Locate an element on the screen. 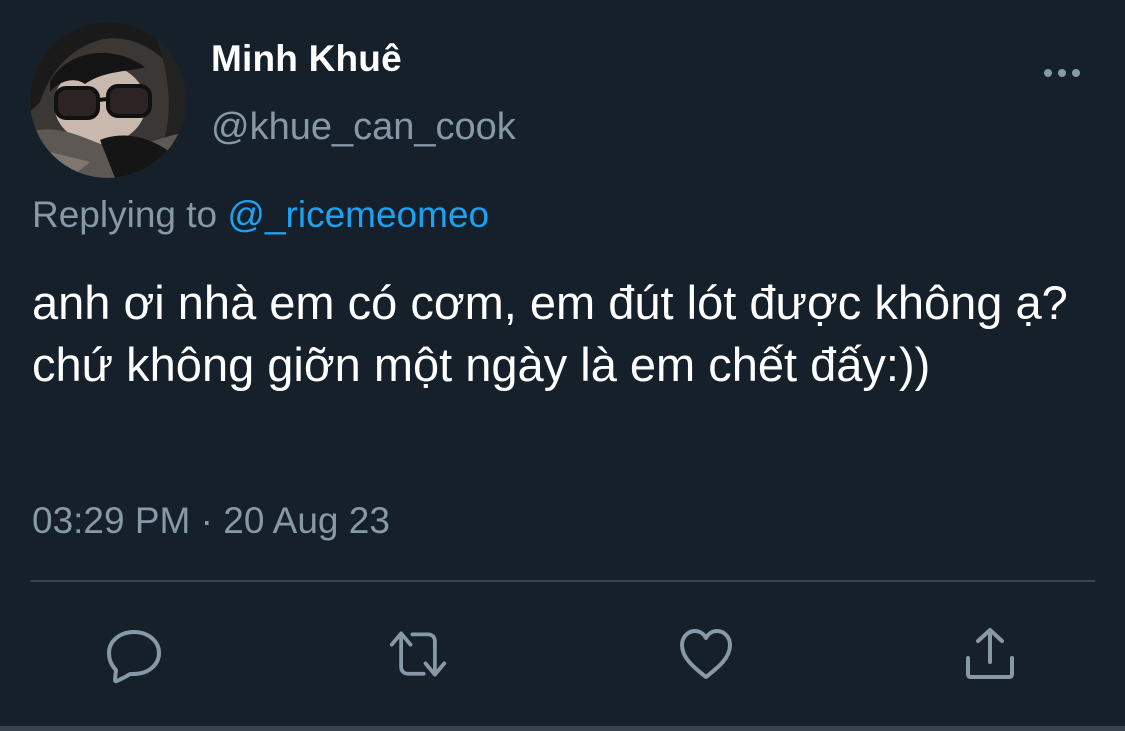 Image resolution: width=1125 pixels, height=731 pixels. avatar-photo-icon is located at coordinates (108, 100).